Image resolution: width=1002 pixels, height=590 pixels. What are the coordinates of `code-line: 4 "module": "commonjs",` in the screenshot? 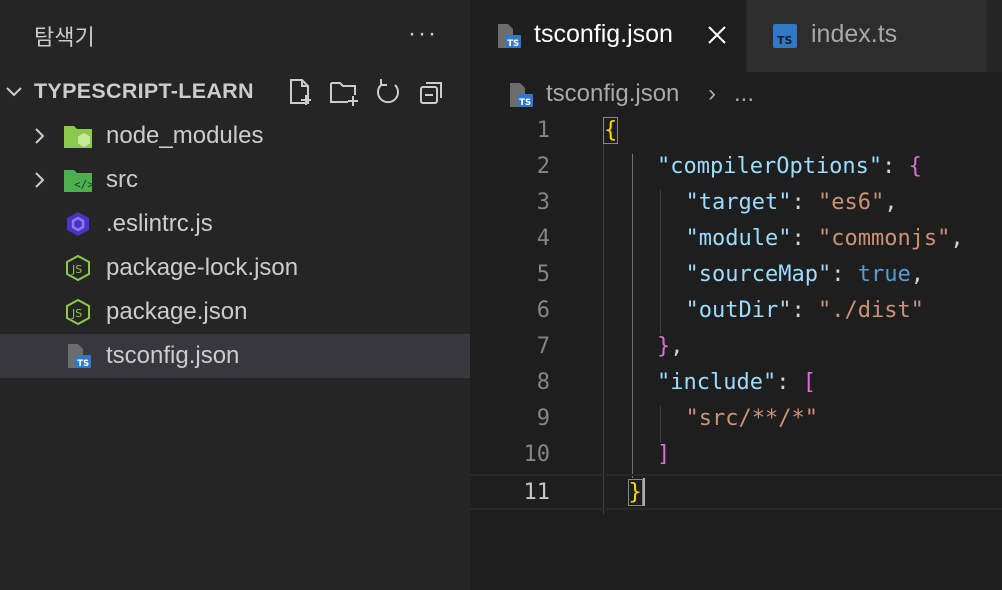 It's located at (736, 240).